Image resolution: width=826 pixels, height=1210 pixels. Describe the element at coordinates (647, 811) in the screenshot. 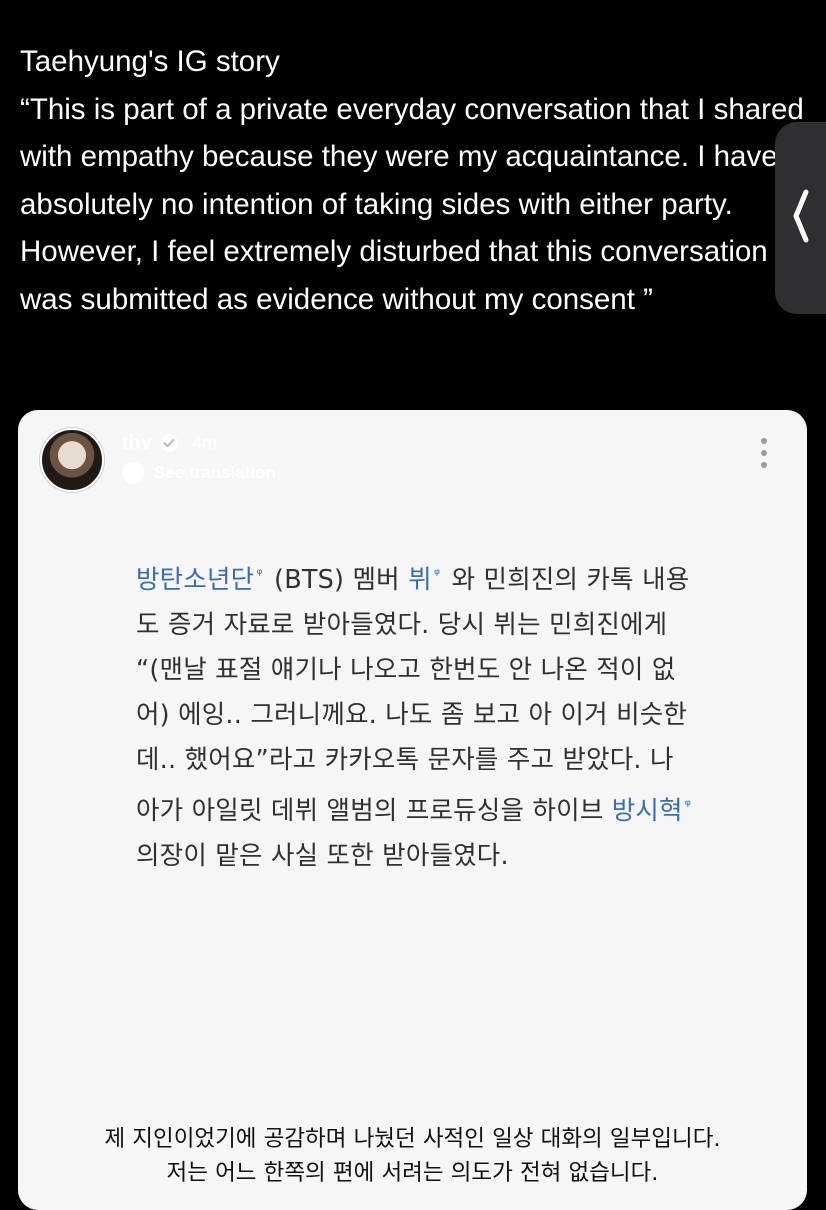

I see `bang-si-hyuk-link: 방시혁` at that location.